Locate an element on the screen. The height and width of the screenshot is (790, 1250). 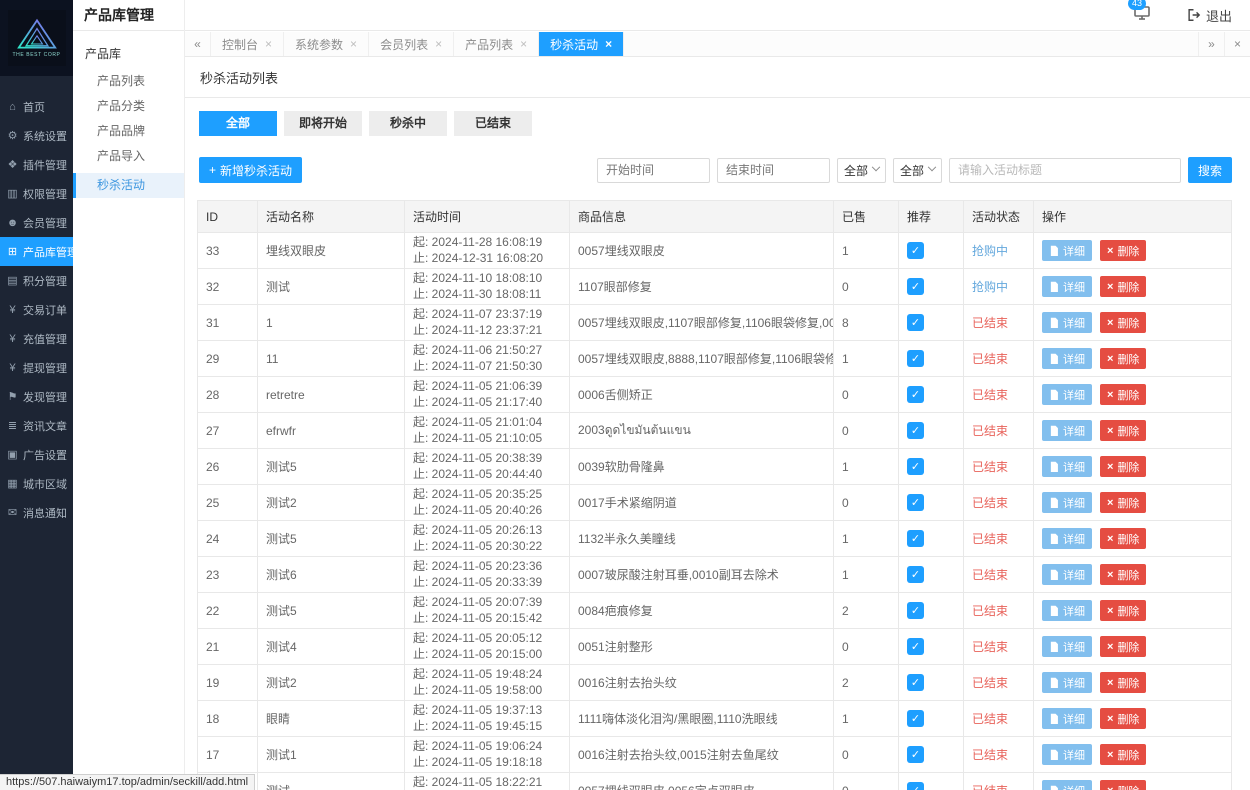
sidebar-item-permissions: ▥ 权限管理 is located at coordinates (36, 193).